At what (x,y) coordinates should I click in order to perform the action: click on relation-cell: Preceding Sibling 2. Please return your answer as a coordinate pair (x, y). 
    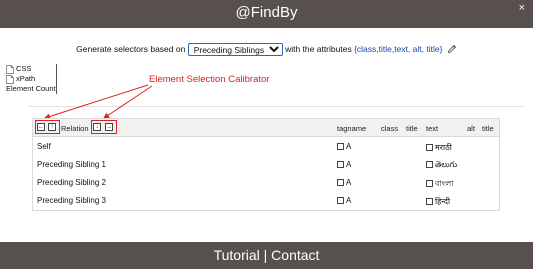
    Looking at the image, I should click on (71, 182).